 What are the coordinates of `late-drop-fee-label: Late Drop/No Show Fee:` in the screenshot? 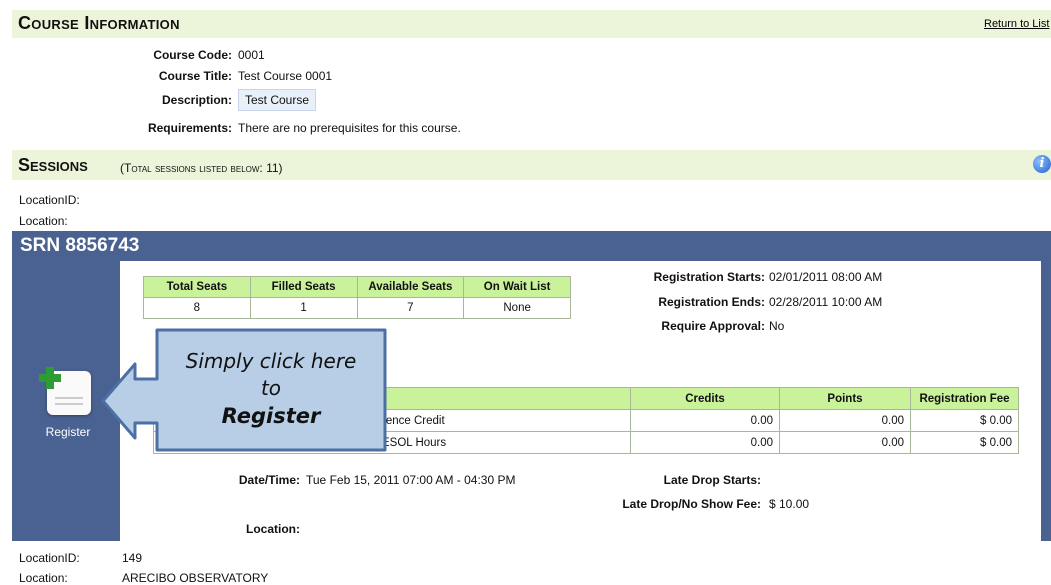 It's located at (691, 504).